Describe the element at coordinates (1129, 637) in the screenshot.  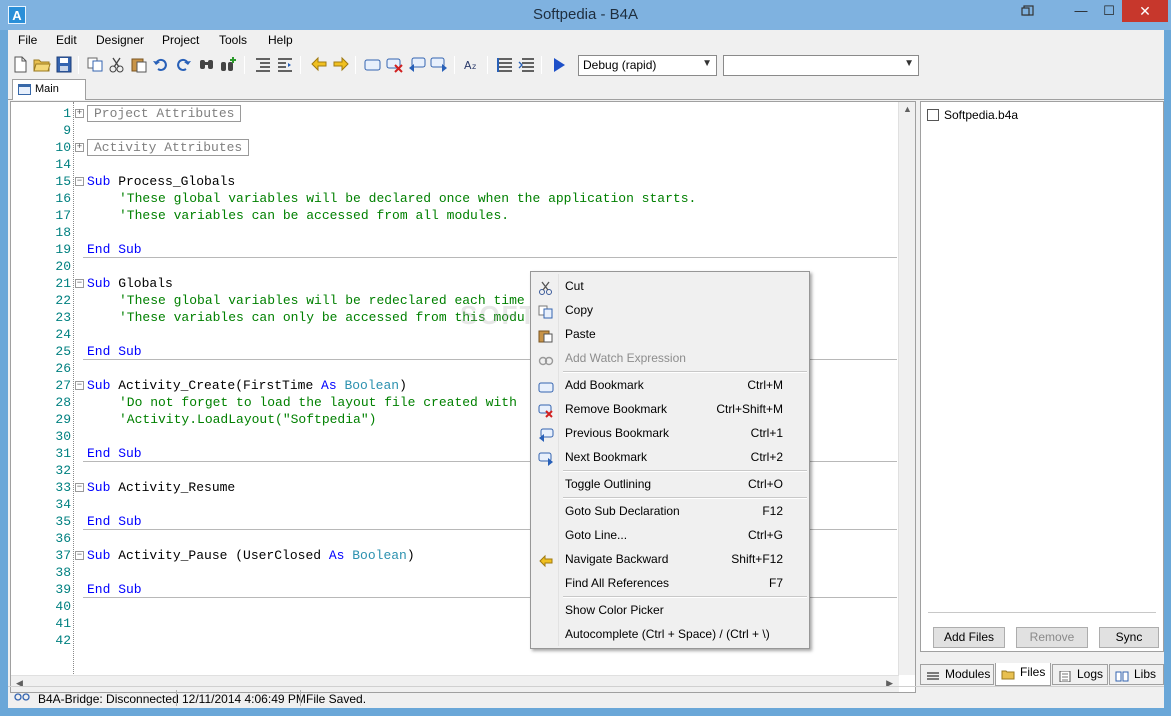
I see `sync-button: Sync` at that location.